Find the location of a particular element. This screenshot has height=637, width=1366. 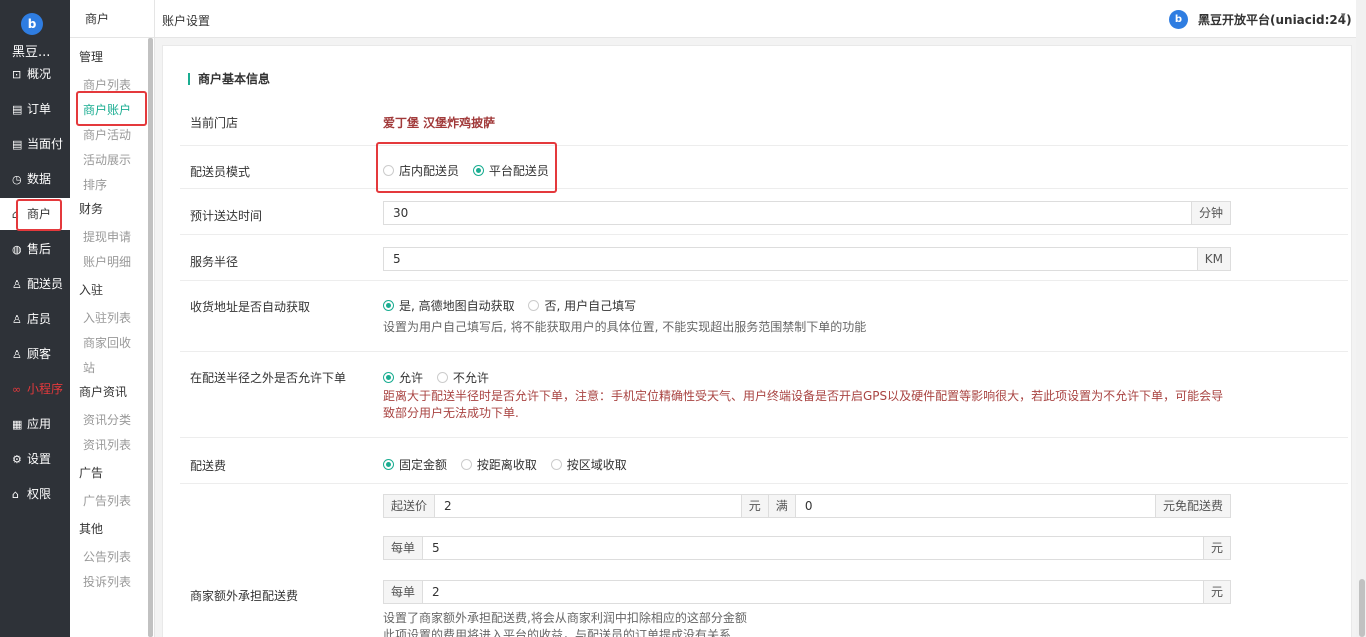

radius-unit: KM is located at coordinates (1213, 259).